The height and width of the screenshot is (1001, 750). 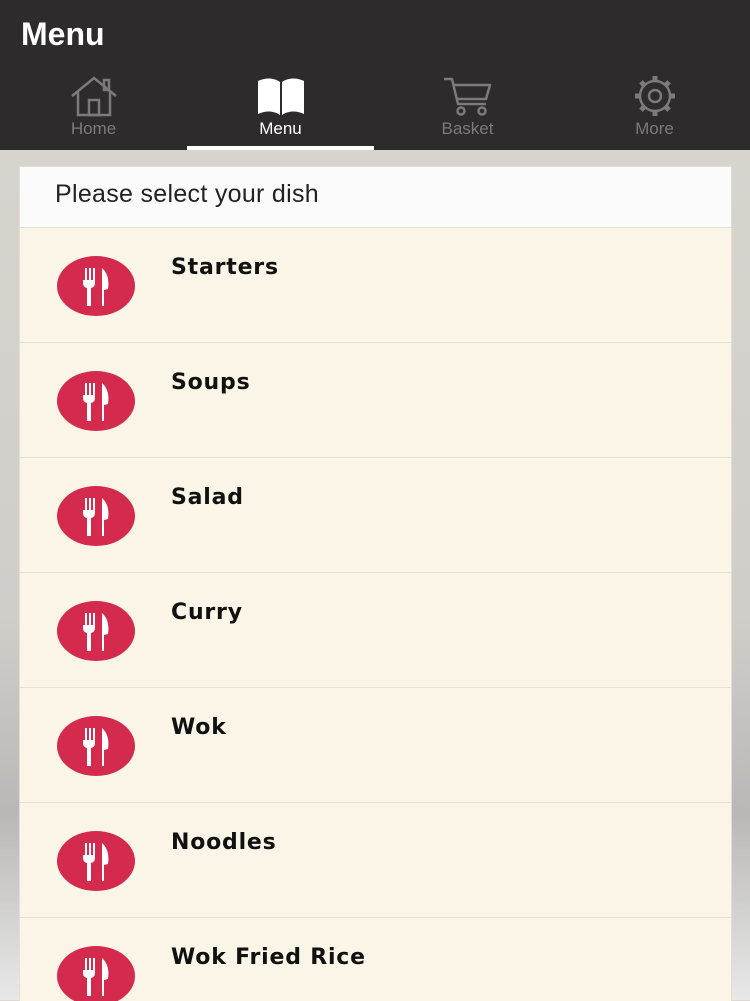 I want to click on app-title: Menu, so click(x=63, y=34).